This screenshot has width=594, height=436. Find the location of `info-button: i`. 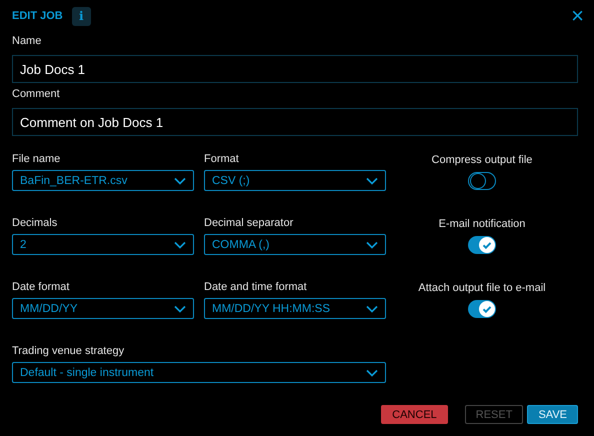

info-button: i is located at coordinates (81, 16).